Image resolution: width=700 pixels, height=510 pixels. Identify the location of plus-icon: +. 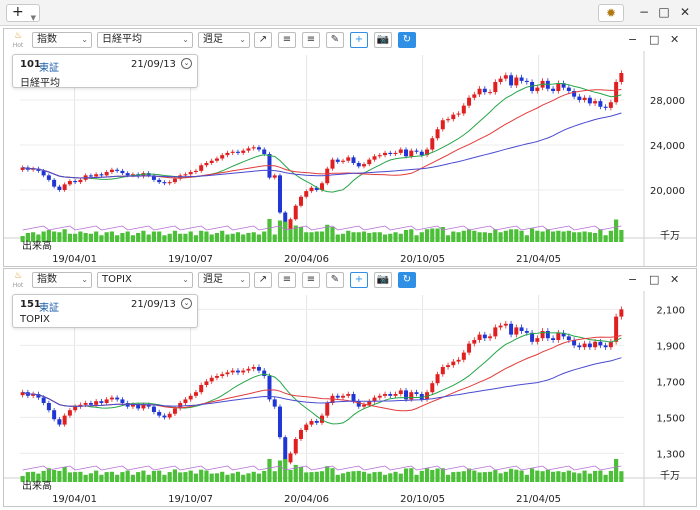
(18, 12).